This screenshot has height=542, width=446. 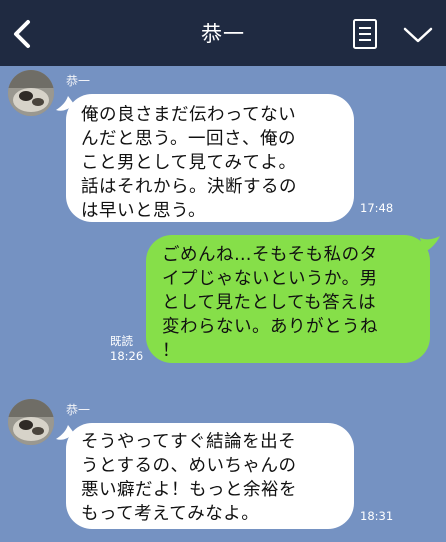 I want to click on read-label: 既読, so click(x=121, y=341).